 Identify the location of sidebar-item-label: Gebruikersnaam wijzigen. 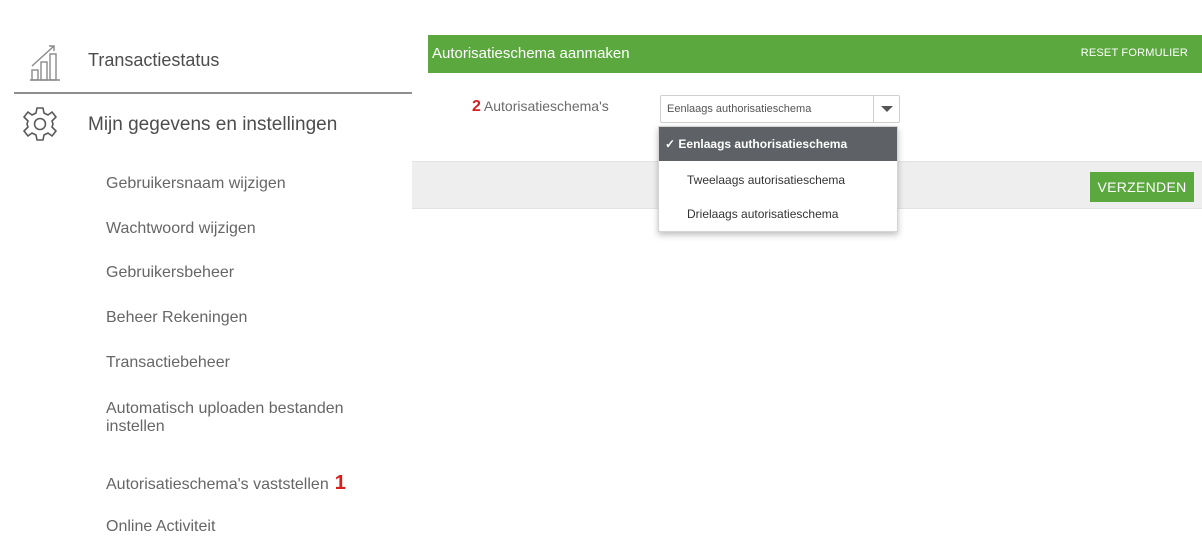
(196, 183).